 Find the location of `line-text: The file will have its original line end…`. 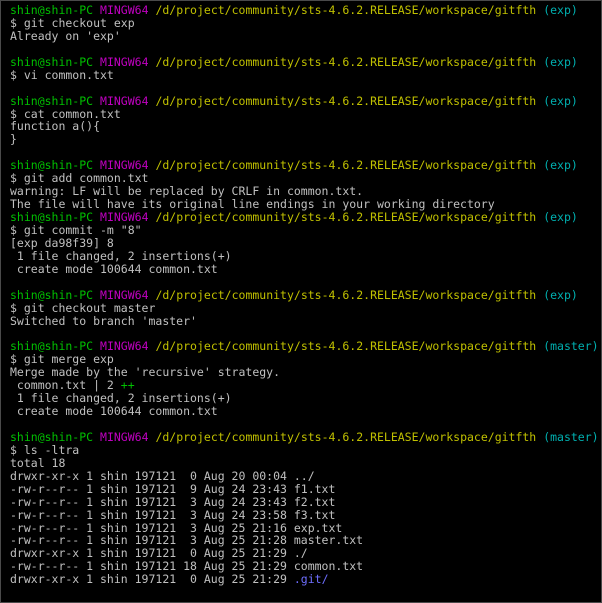

line-text: The file will have its original line end… is located at coordinates (252, 204).